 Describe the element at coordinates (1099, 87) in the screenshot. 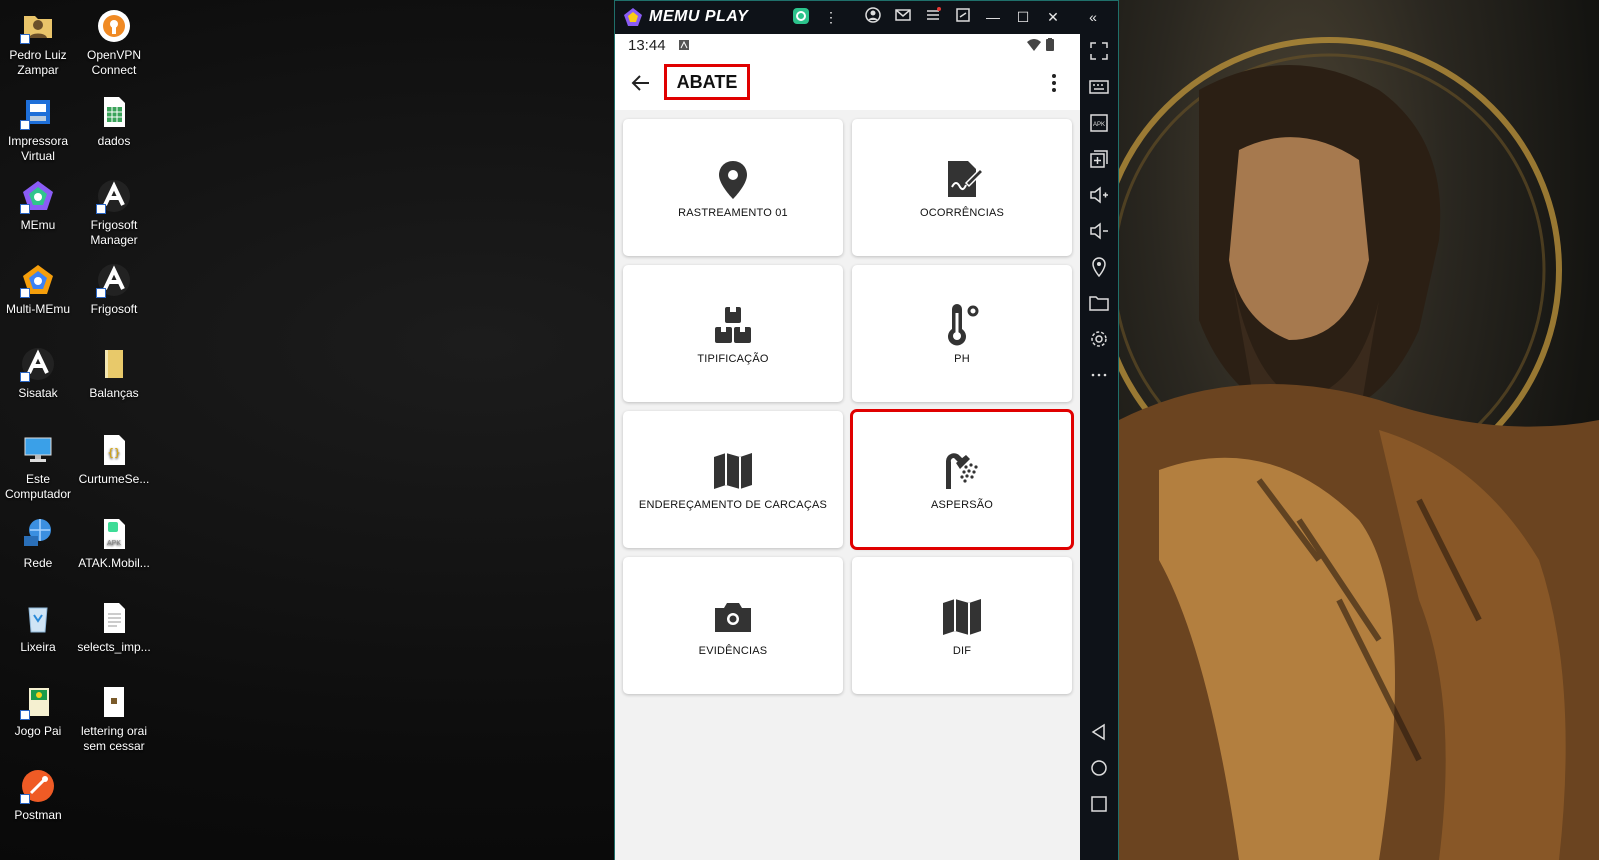

I see `keyboard-icon` at that location.